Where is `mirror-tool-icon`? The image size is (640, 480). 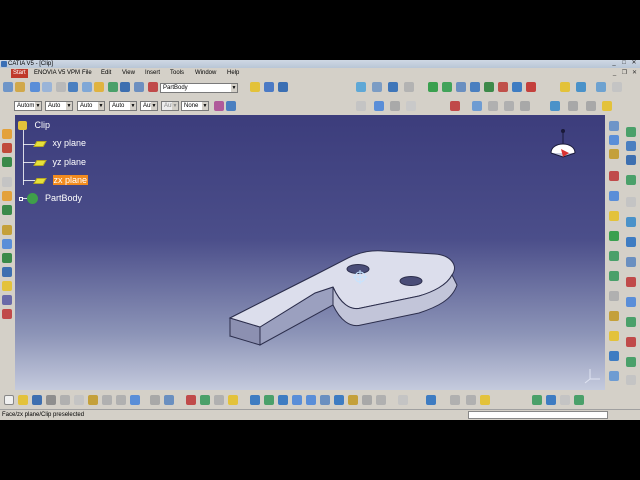 mirror-tool-icon is located at coordinates (631, 282).